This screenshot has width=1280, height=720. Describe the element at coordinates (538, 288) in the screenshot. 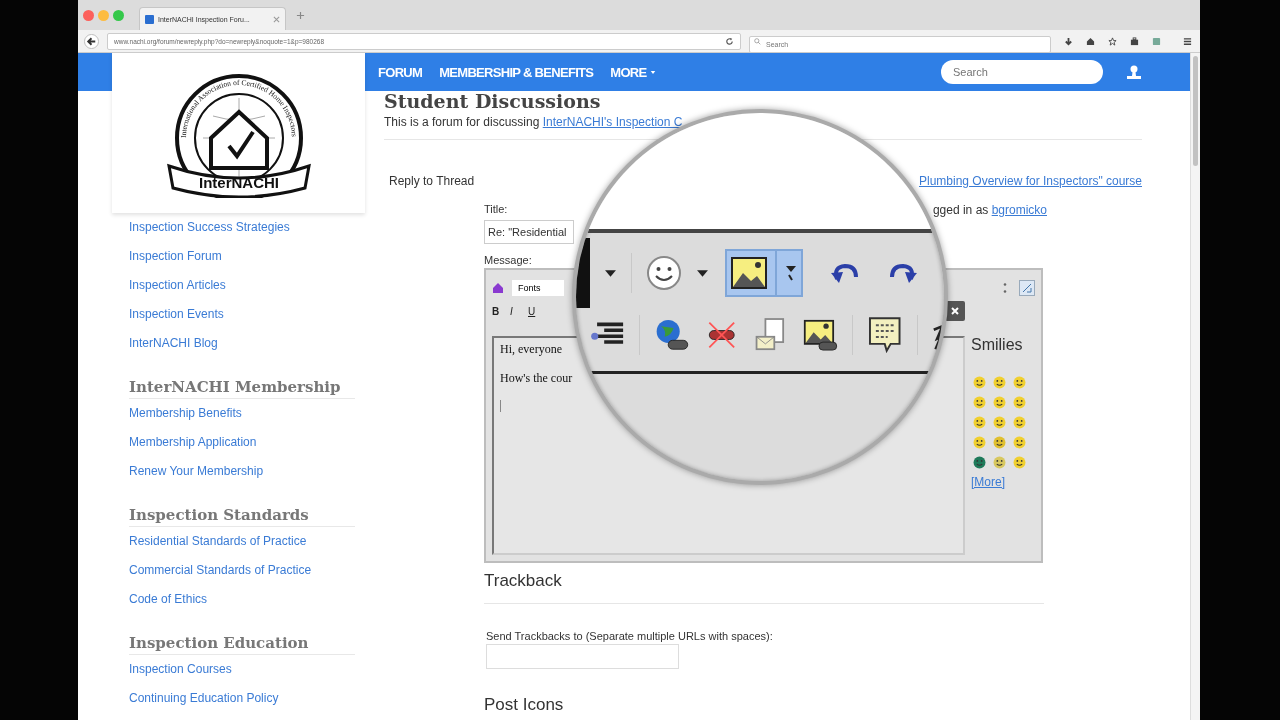

I see `font-select: Fonts` at that location.